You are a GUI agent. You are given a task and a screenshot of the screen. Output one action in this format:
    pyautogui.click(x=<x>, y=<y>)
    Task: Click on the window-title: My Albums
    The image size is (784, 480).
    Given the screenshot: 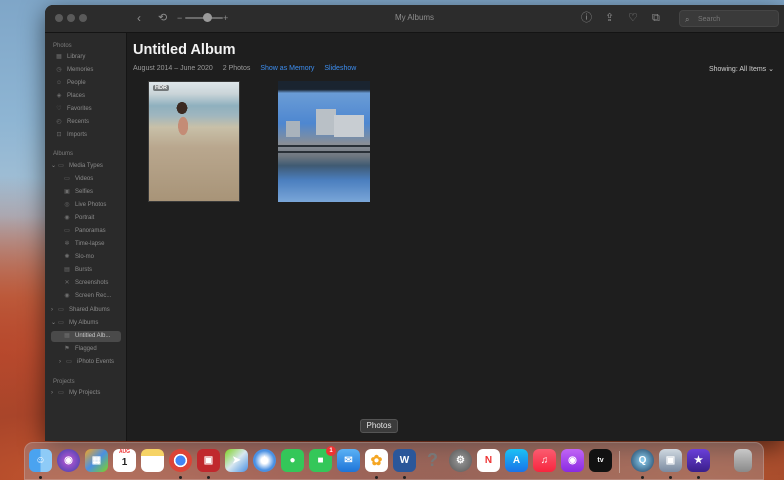 What is the action you would take?
    pyautogui.click(x=414, y=17)
    